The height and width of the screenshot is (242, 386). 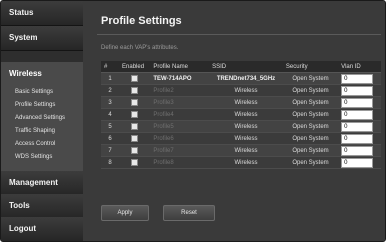 I want to click on col-number: #, so click(x=110, y=67).